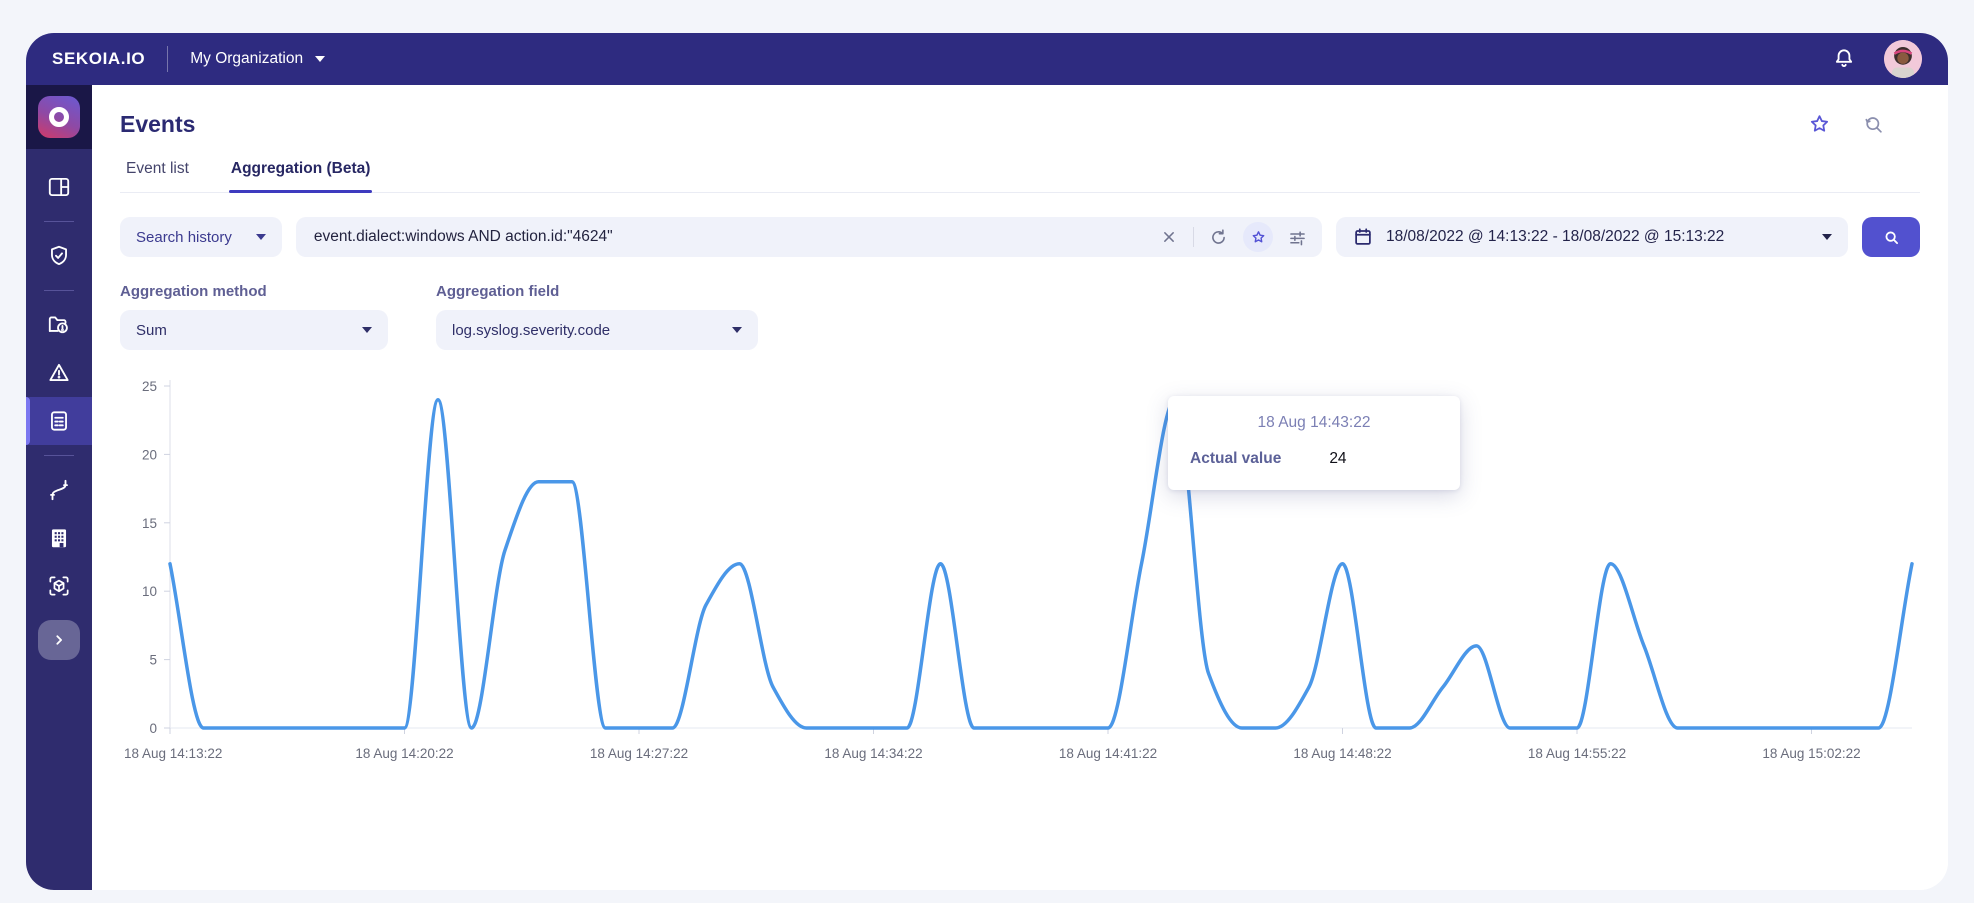 The image size is (1974, 903). I want to click on org-logo, so click(59, 117).